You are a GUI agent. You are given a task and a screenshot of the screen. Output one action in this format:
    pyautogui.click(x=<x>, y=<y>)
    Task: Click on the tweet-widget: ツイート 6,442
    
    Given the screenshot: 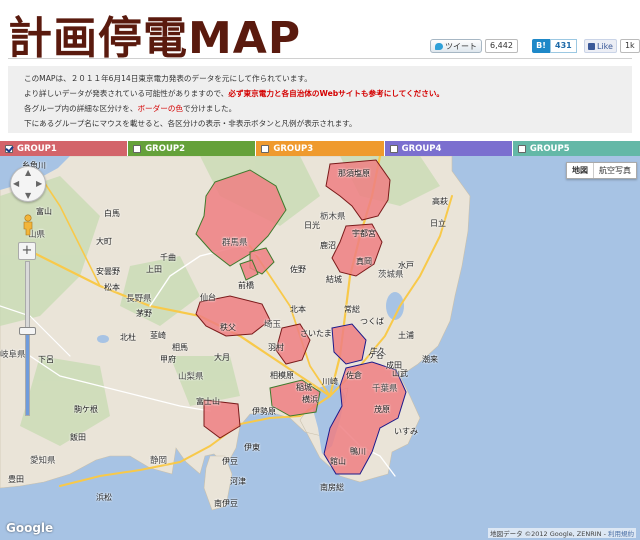 What is the action you would take?
    pyautogui.click(x=474, y=46)
    